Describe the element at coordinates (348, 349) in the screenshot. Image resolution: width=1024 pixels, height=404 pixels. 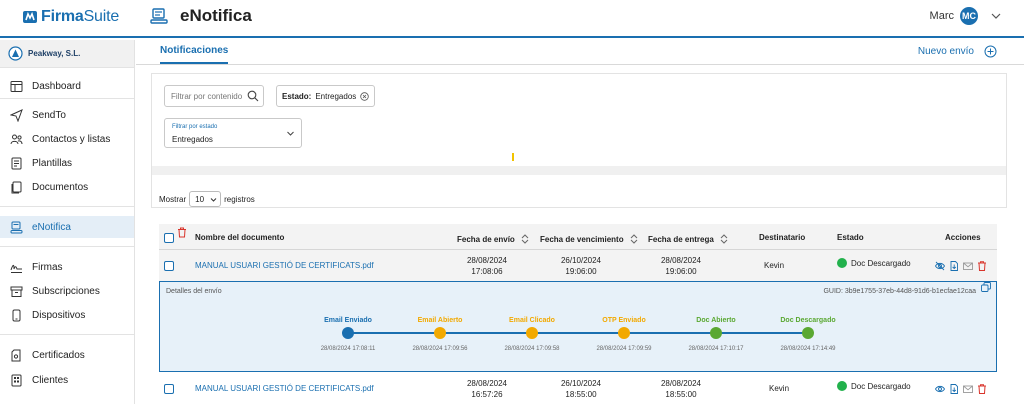
I see `timeline-step-date: 28/08/2024 17:08:11` at that location.